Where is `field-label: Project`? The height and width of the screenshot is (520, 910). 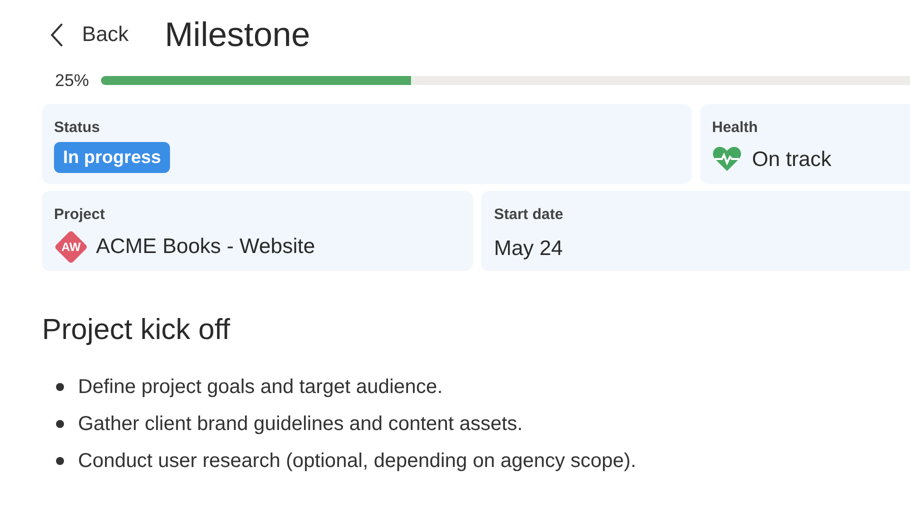
field-label: Project is located at coordinates (80, 214).